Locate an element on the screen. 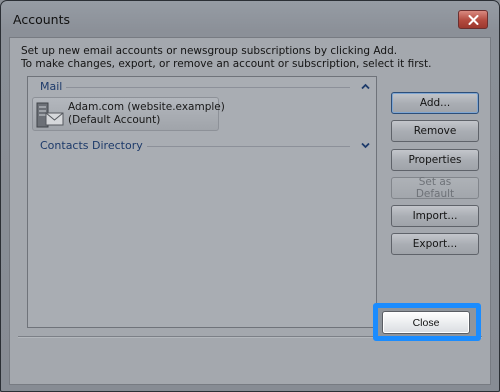 This screenshot has height=392, width=500. group-header-mail: Mail is located at coordinates (202, 87).